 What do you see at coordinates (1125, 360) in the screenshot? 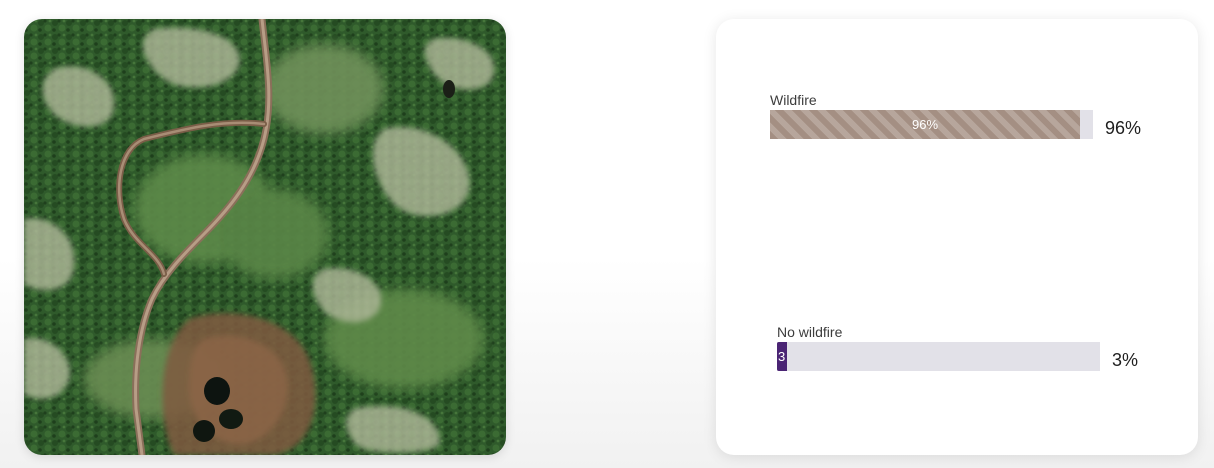
I see `no-wildfire-percent: 3%` at bounding box center [1125, 360].